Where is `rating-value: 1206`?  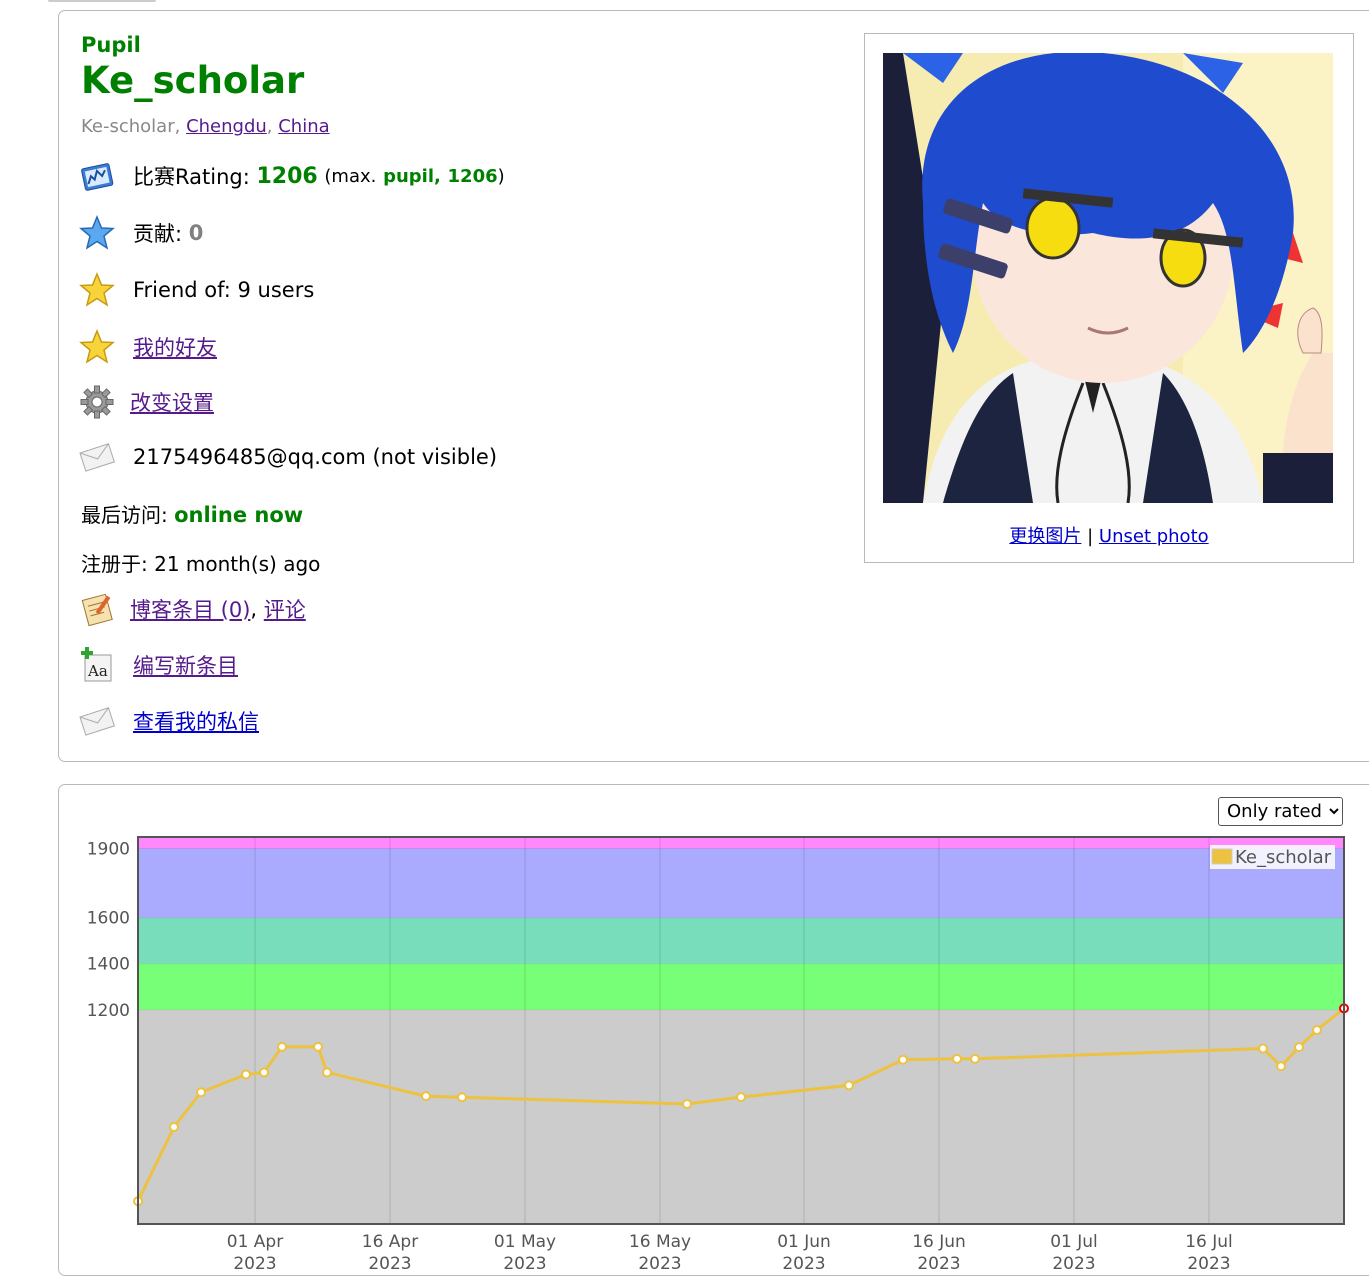
rating-value: 1206 is located at coordinates (287, 176).